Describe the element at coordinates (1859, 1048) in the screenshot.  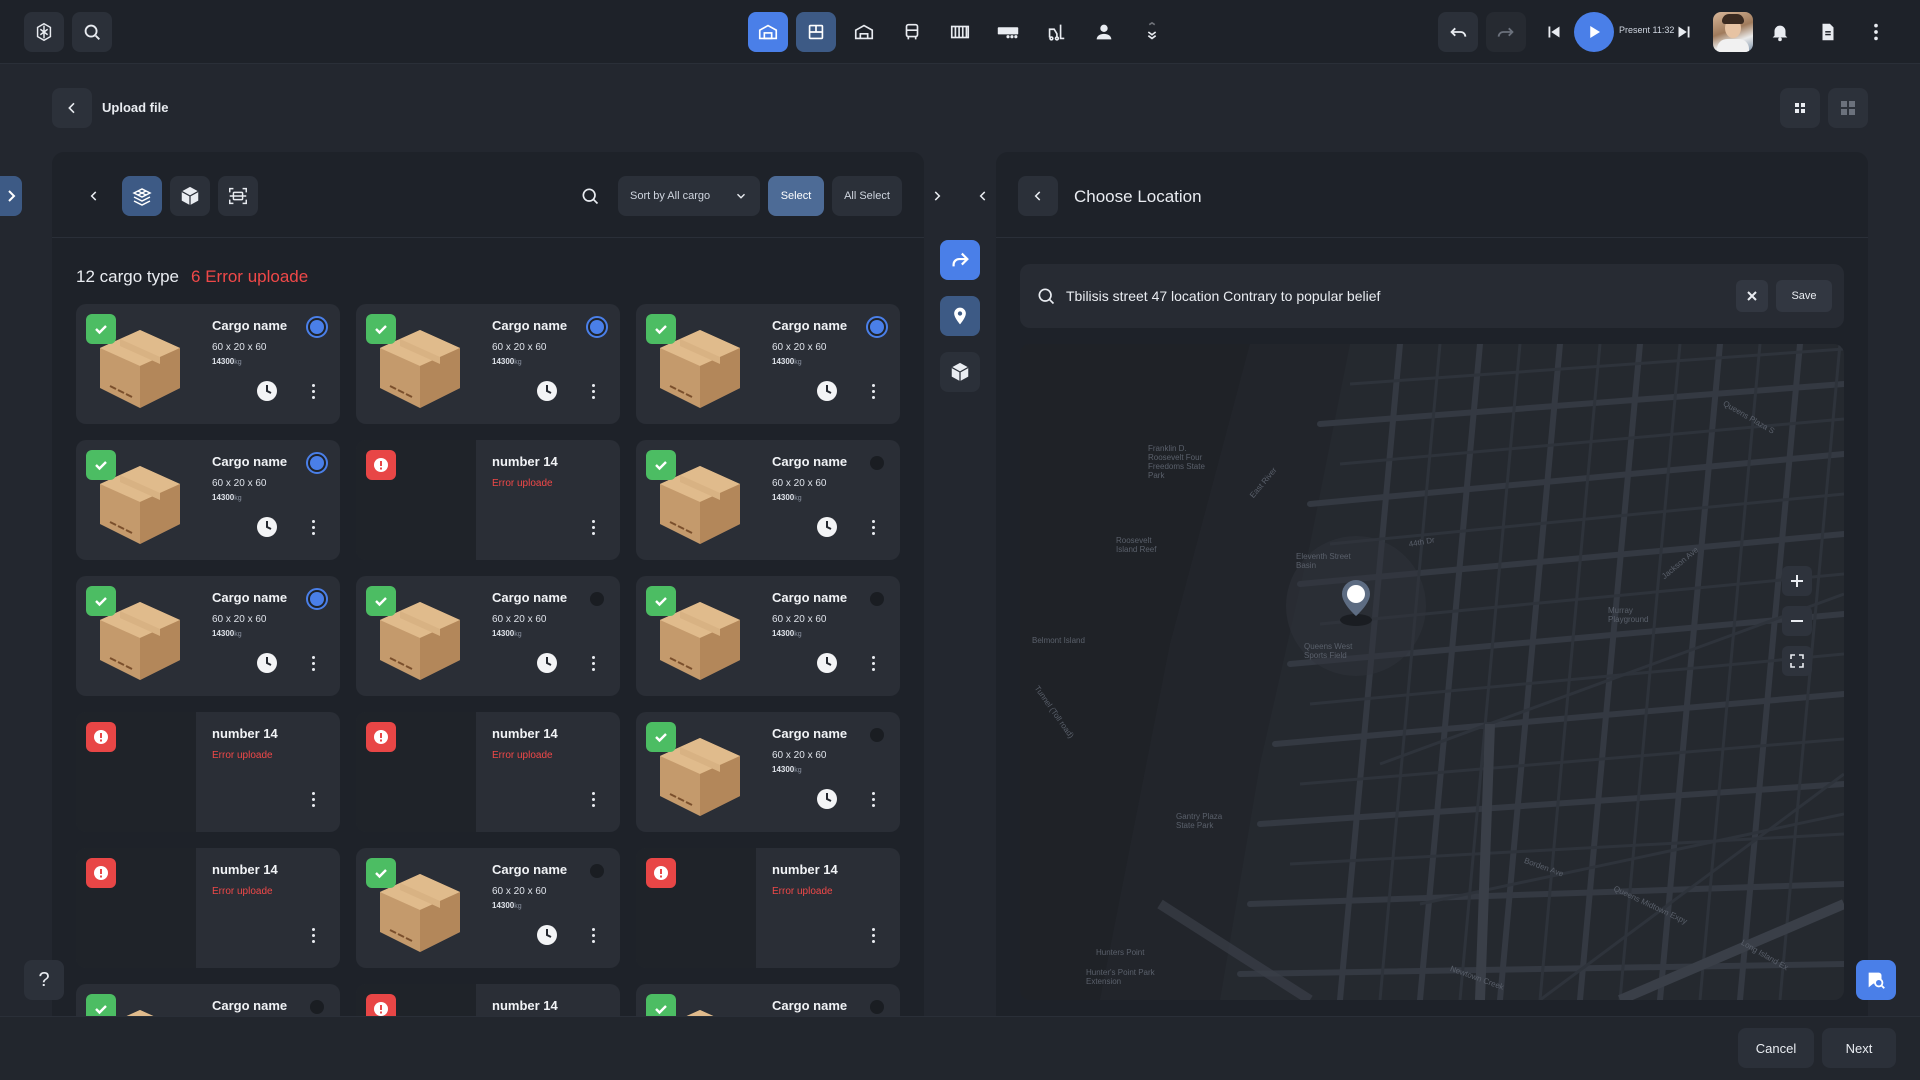
I see `next-button: Next` at that location.